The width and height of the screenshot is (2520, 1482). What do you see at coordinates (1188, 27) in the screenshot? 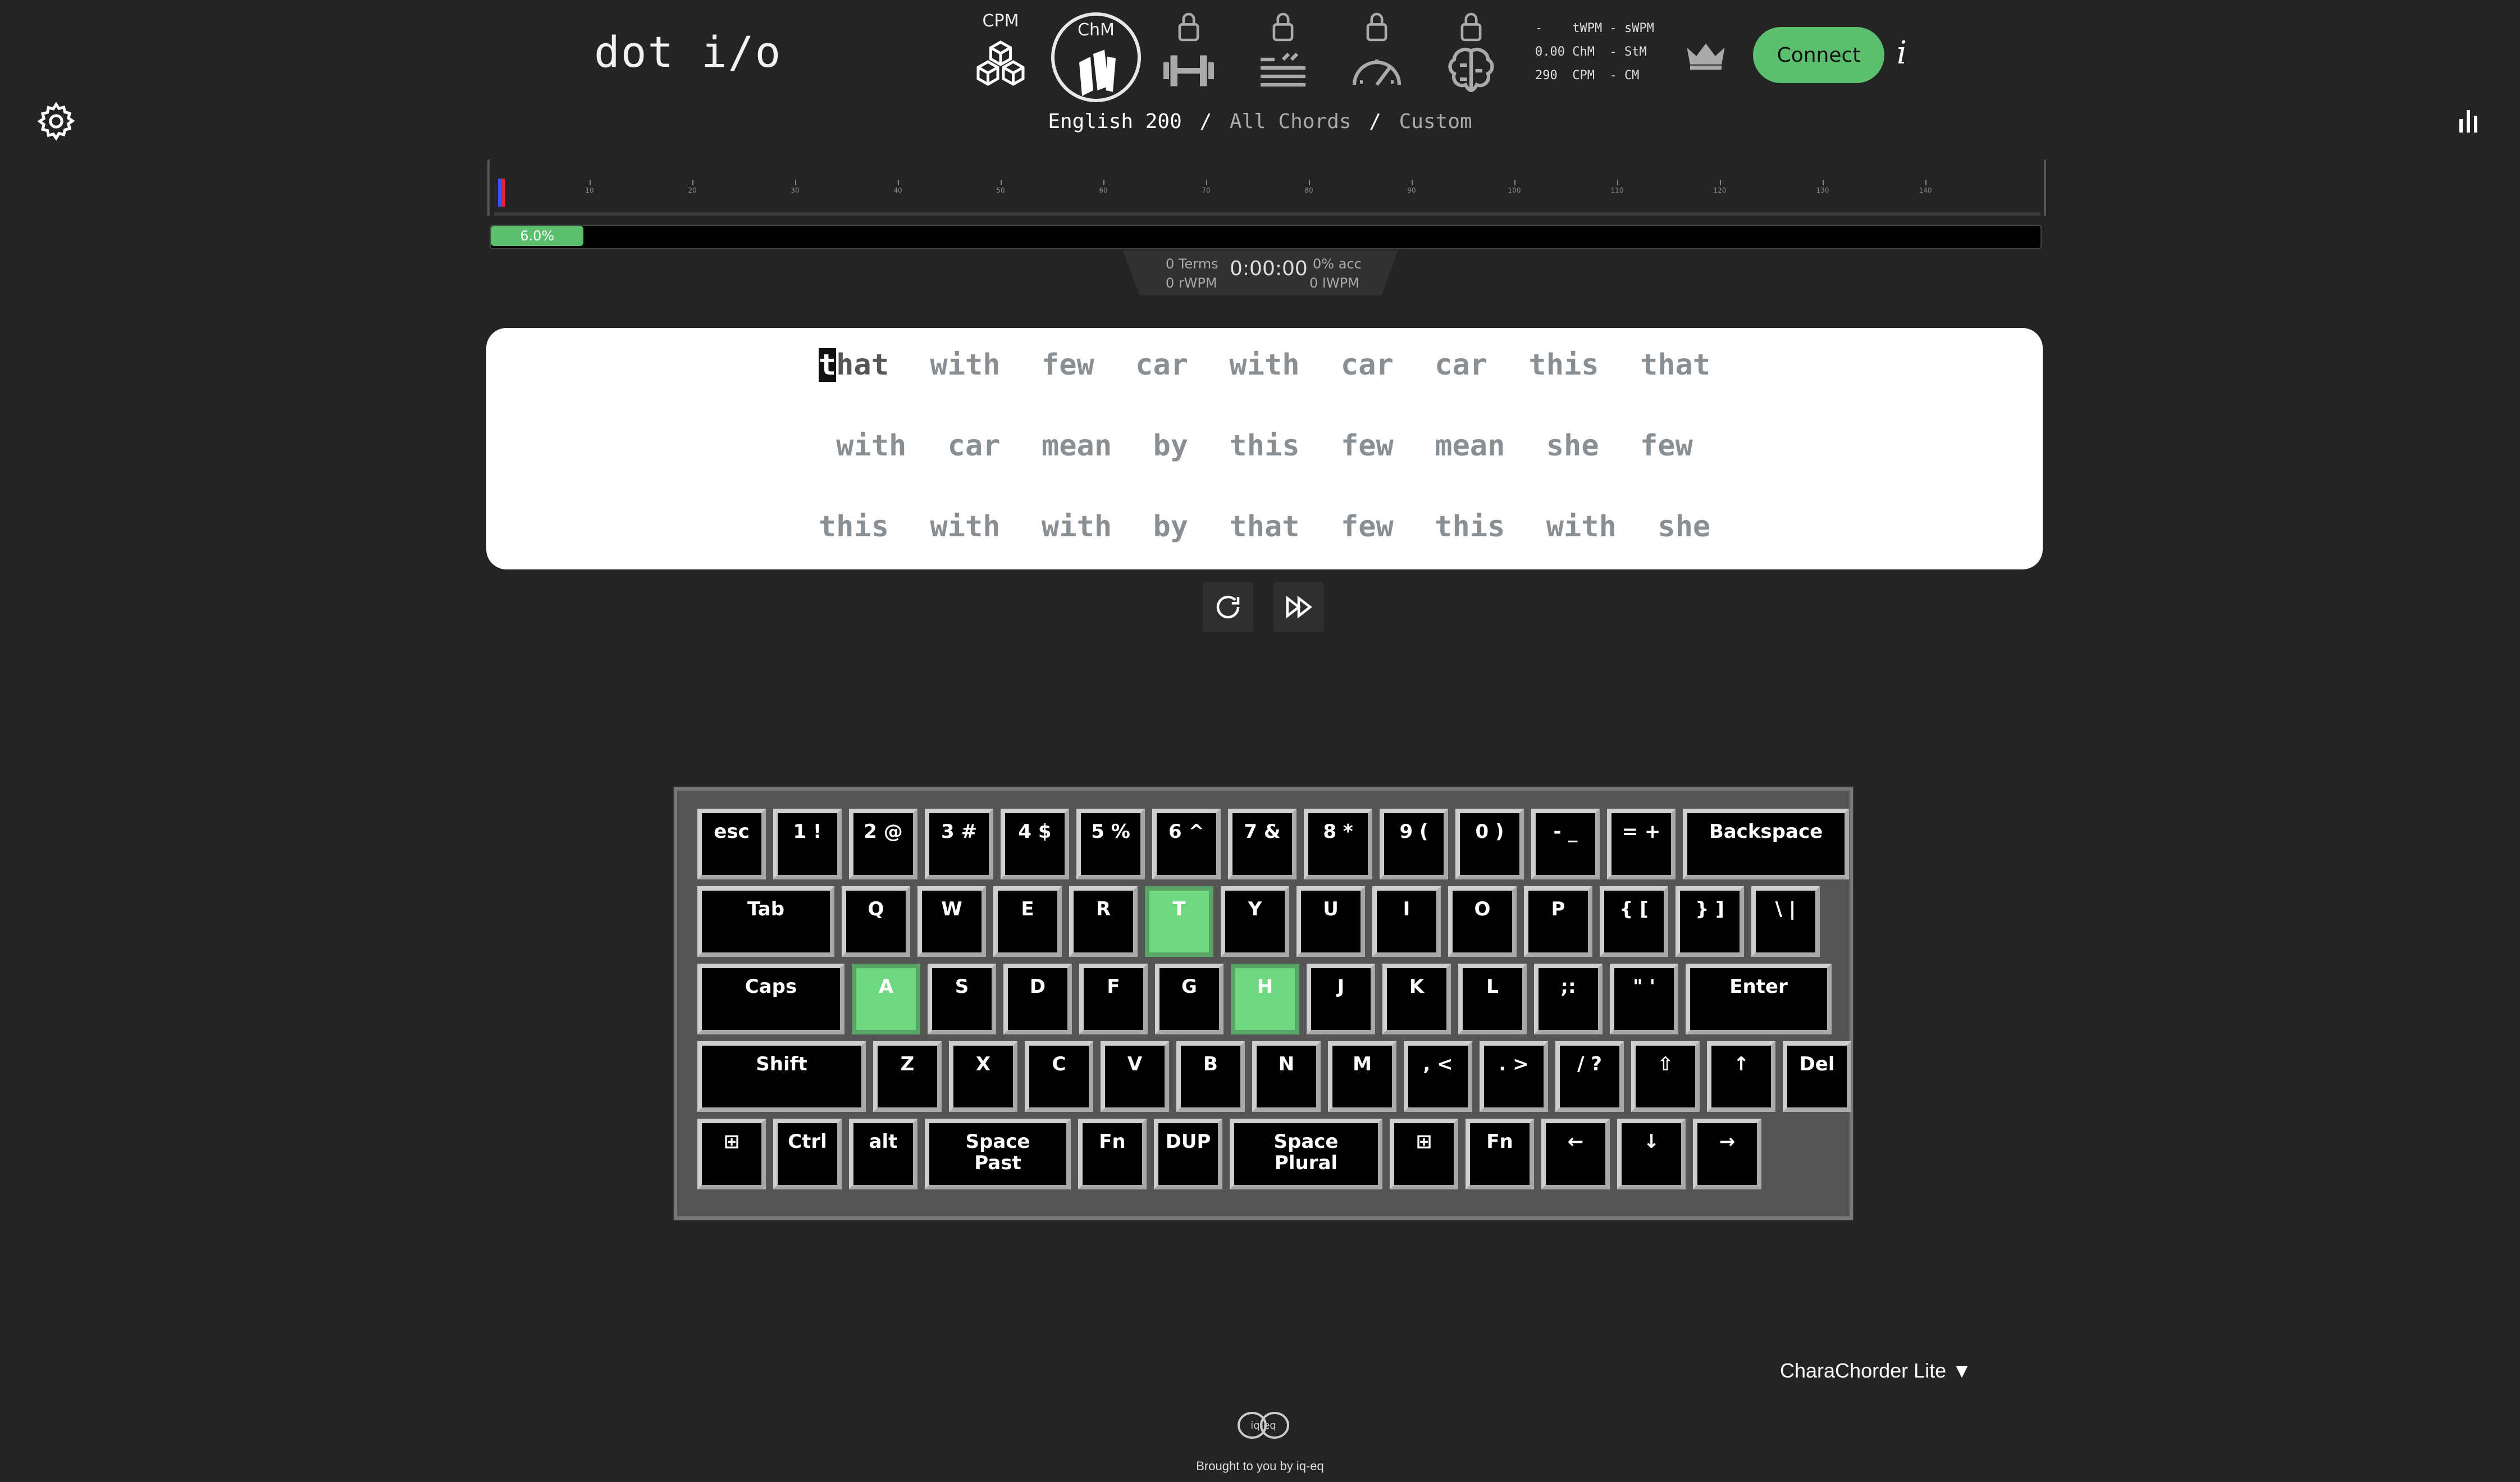
I see `lock-icon` at bounding box center [1188, 27].